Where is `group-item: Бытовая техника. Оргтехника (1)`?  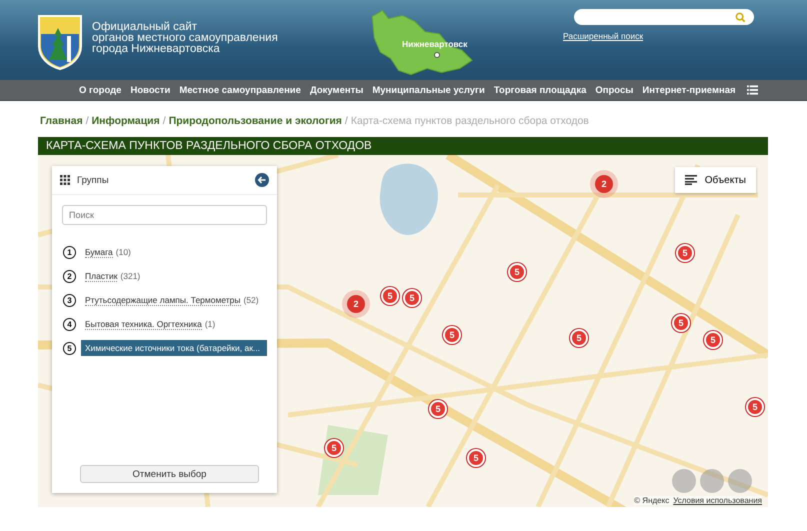 group-item: Бытовая техника. Оргтехника (1) is located at coordinates (150, 324).